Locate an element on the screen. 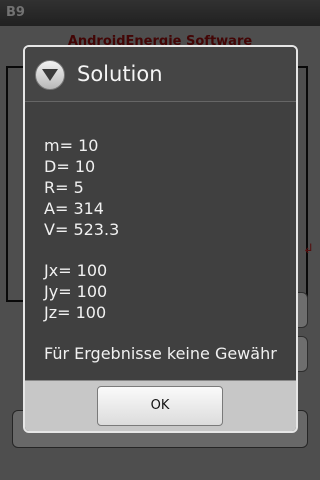 The width and height of the screenshot is (320, 480). ok-button: OK is located at coordinates (160, 406).